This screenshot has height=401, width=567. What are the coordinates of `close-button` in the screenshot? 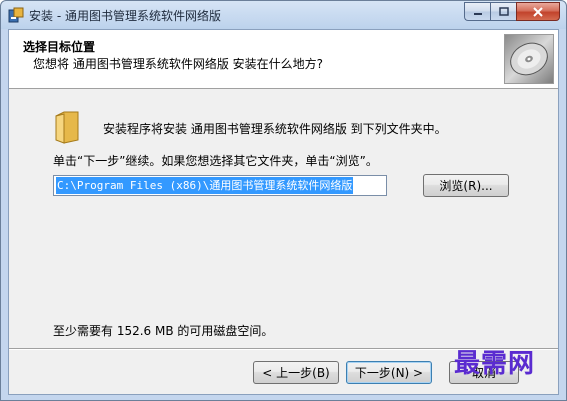 It's located at (538, 11).